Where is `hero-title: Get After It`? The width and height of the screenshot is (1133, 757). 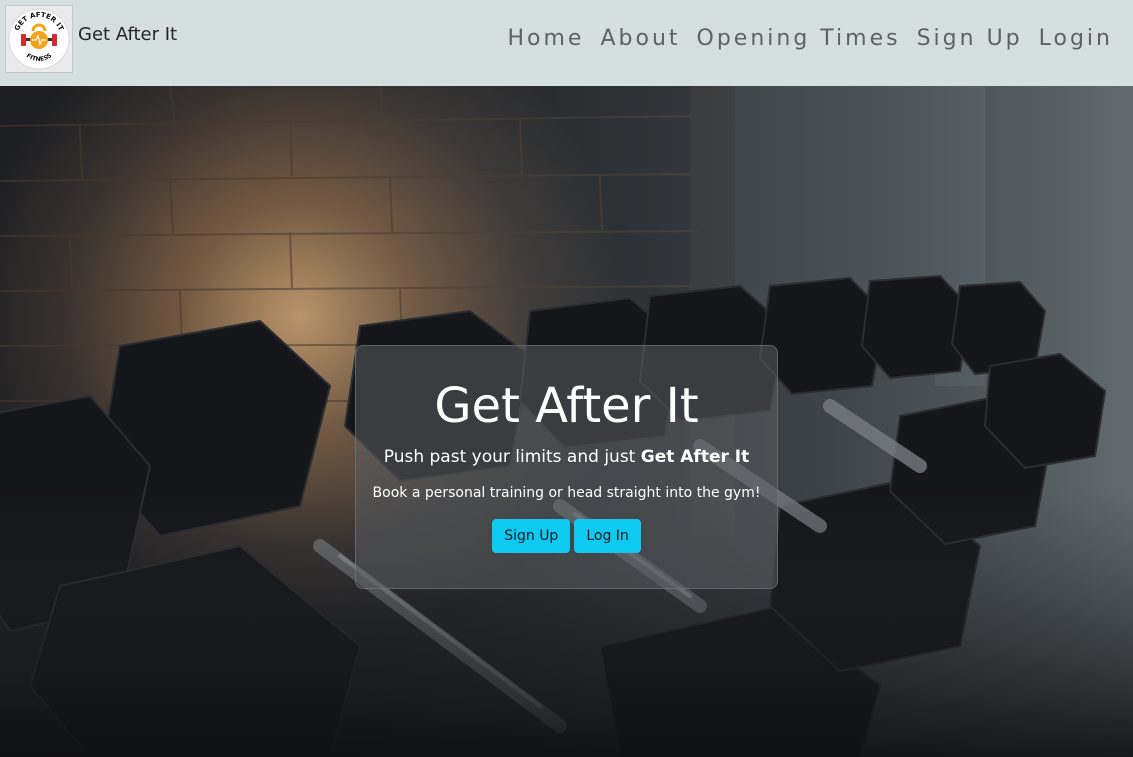 hero-title: Get After It is located at coordinates (566, 406).